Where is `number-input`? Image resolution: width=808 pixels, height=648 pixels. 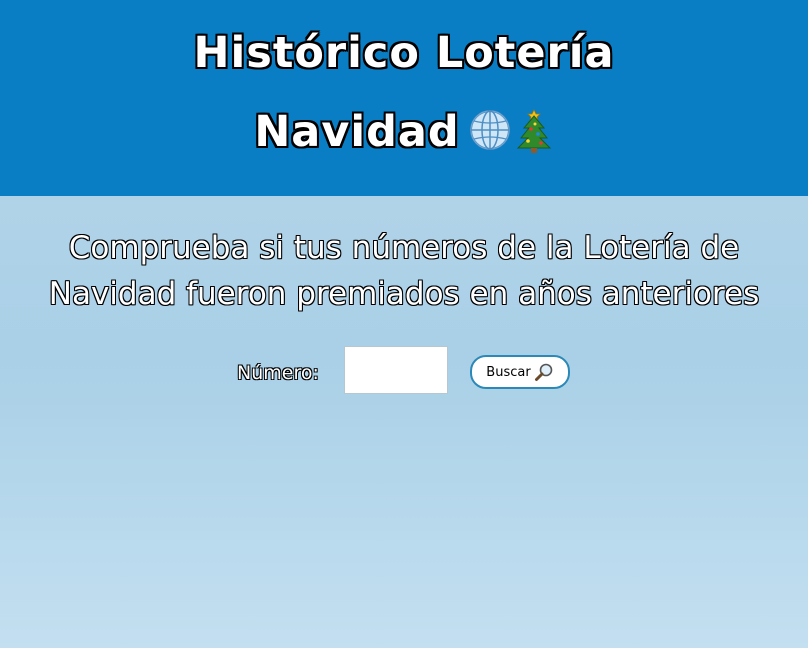 number-input is located at coordinates (396, 370).